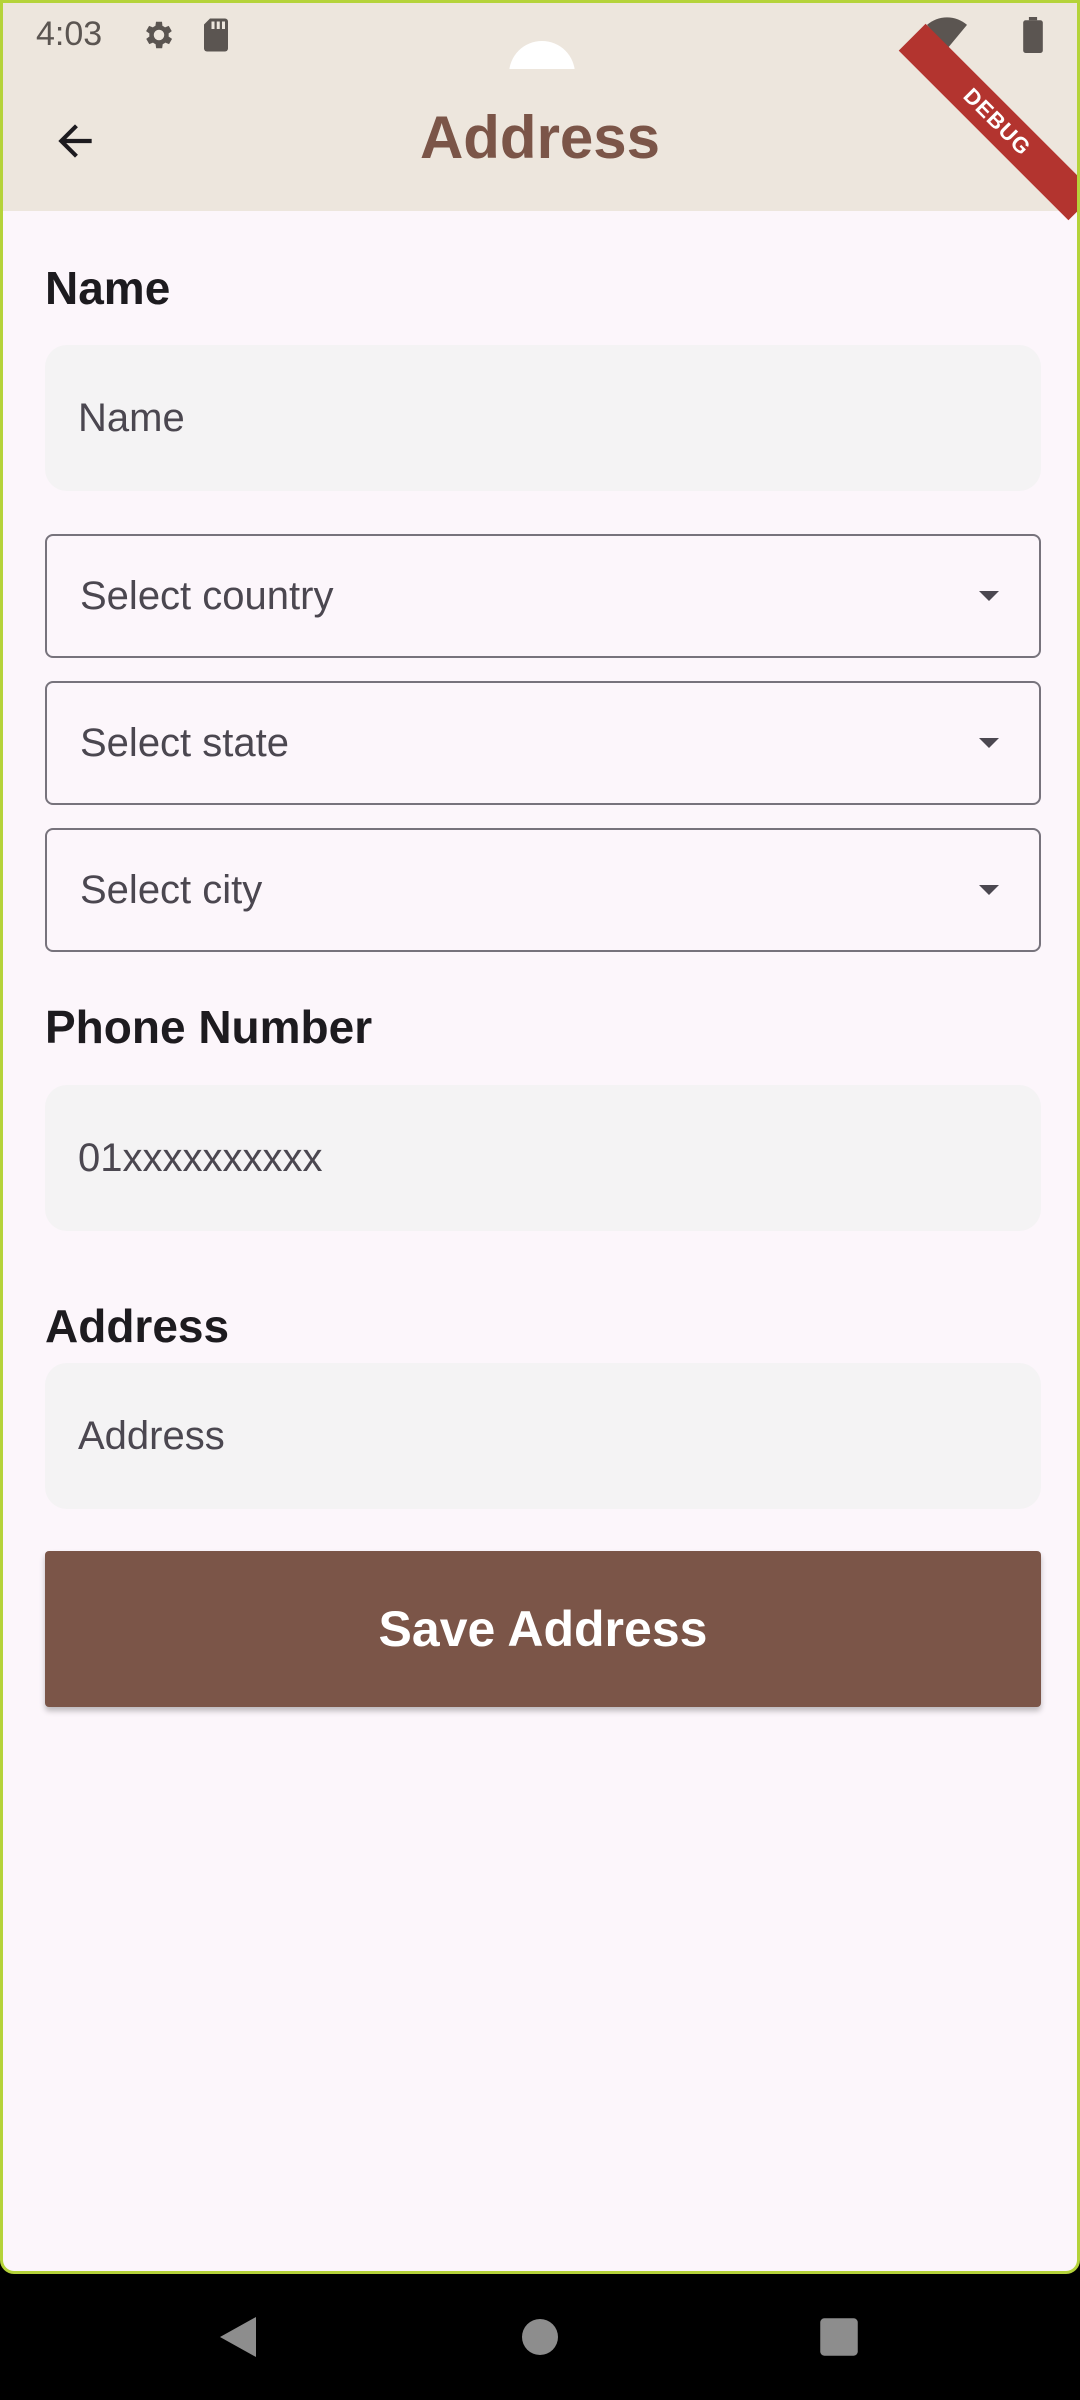 This screenshot has height=2400, width=1080. What do you see at coordinates (159, 37) in the screenshot?
I see `gear-icon` at bounding box center [159, 37].